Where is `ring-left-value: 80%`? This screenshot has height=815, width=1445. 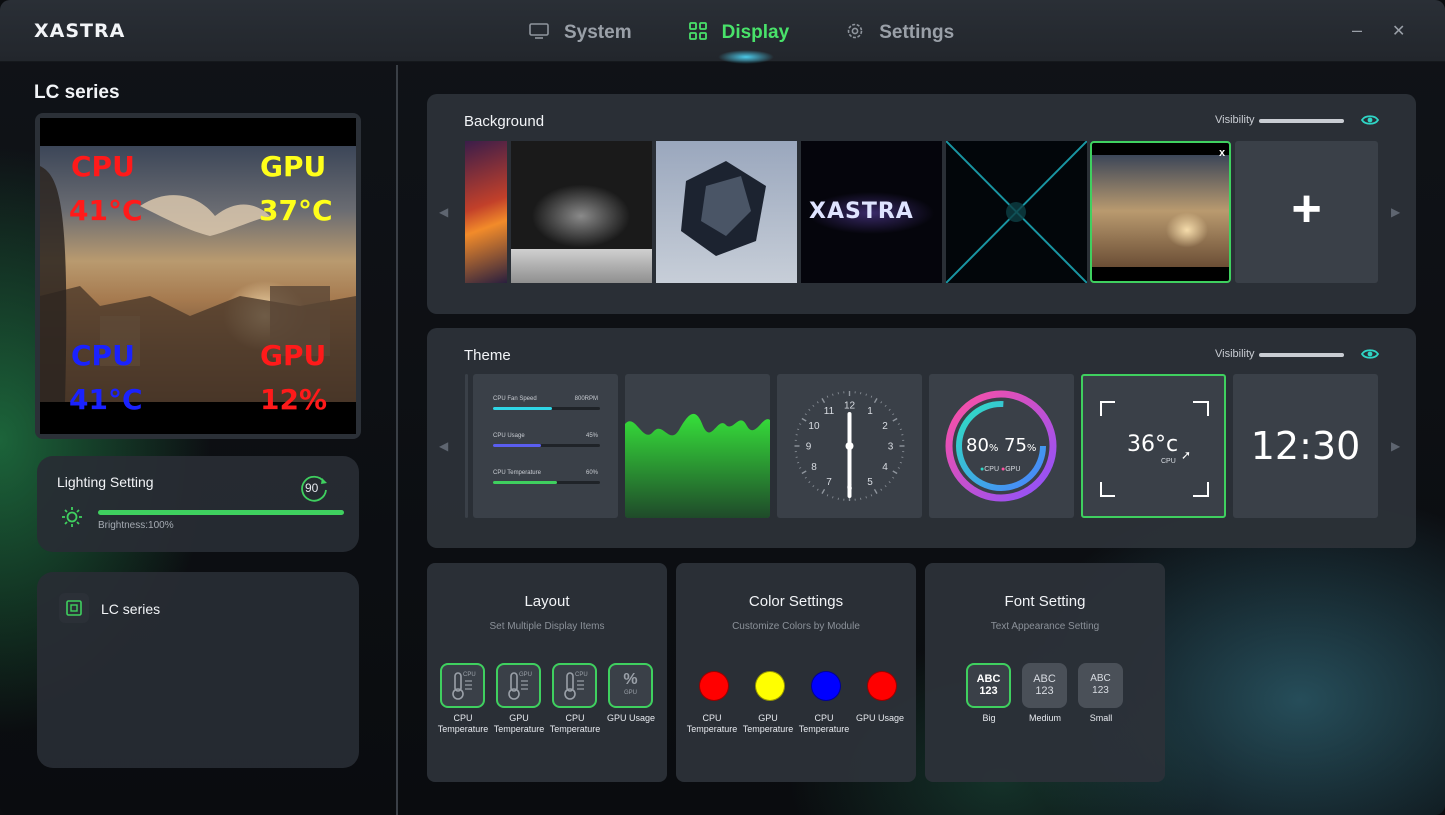 ring-left-value: 80% is located at coordinates (982, 445).